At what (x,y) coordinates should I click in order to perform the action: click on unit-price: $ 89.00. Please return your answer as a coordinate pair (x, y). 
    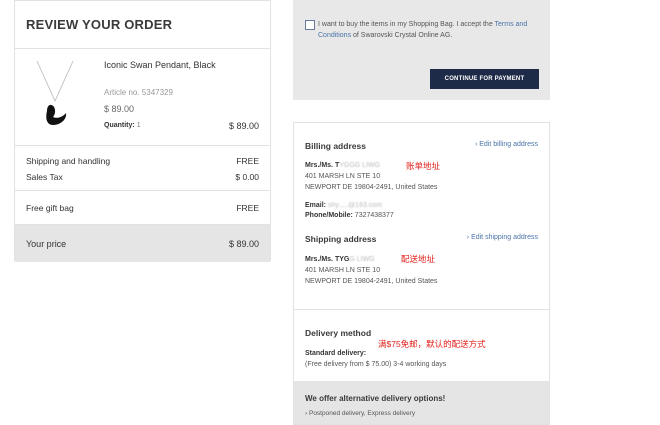
    Looking at the image, I should click on (119, 109).